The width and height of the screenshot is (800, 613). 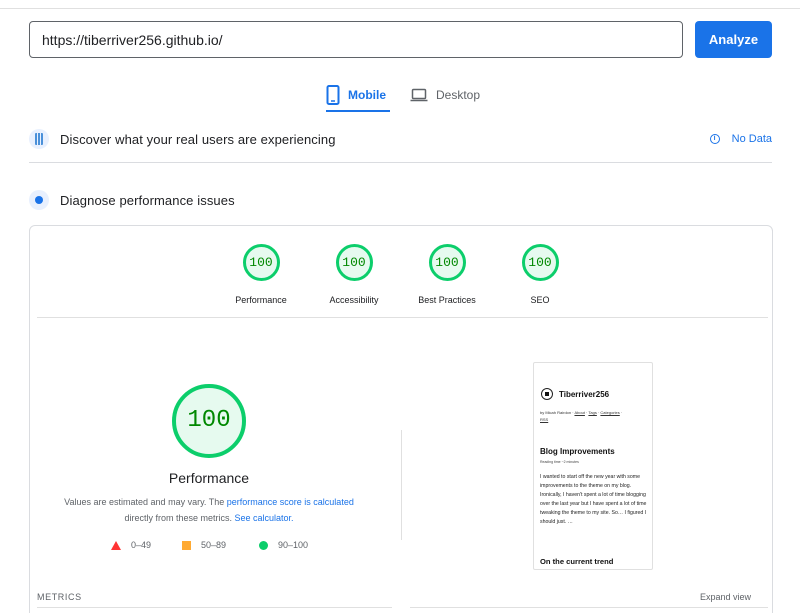 I want to click on tab-desktop: Desktop, so click(x=445, y=95).